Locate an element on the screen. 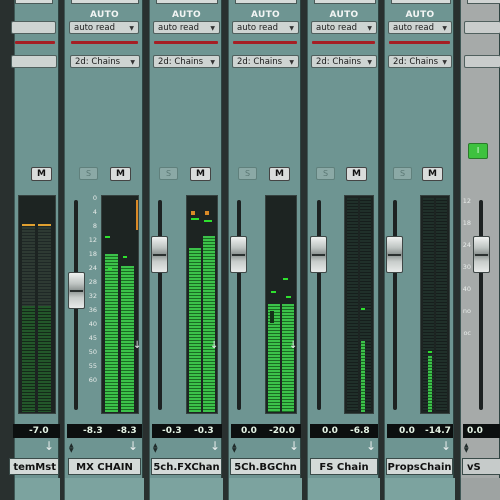 The height and width of the screenshot is (500, 500). fader-arrow-icon: ↓ is located at coordinates (137, 345).